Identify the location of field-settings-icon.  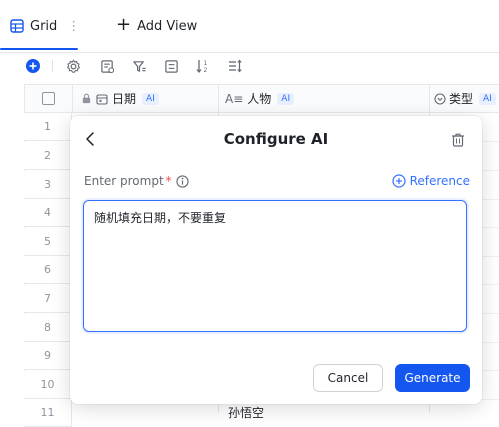
(107, 66).